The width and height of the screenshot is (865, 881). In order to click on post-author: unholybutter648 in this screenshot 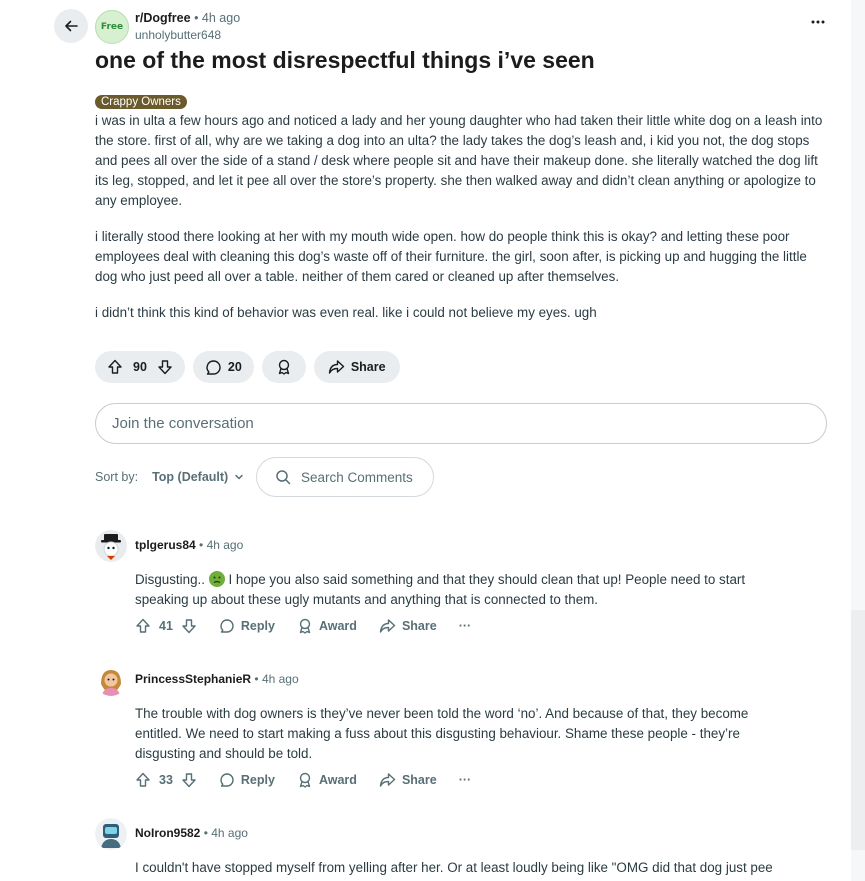, I will do `click(178, 35)`.